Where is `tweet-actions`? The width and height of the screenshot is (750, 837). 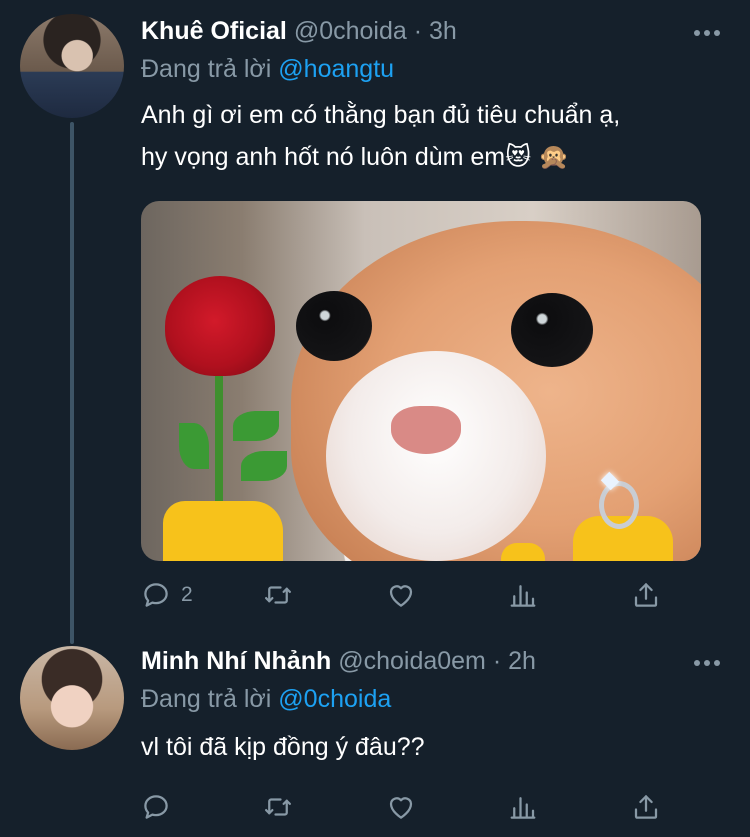
tweet-actions is located at coordinates (411, 807).